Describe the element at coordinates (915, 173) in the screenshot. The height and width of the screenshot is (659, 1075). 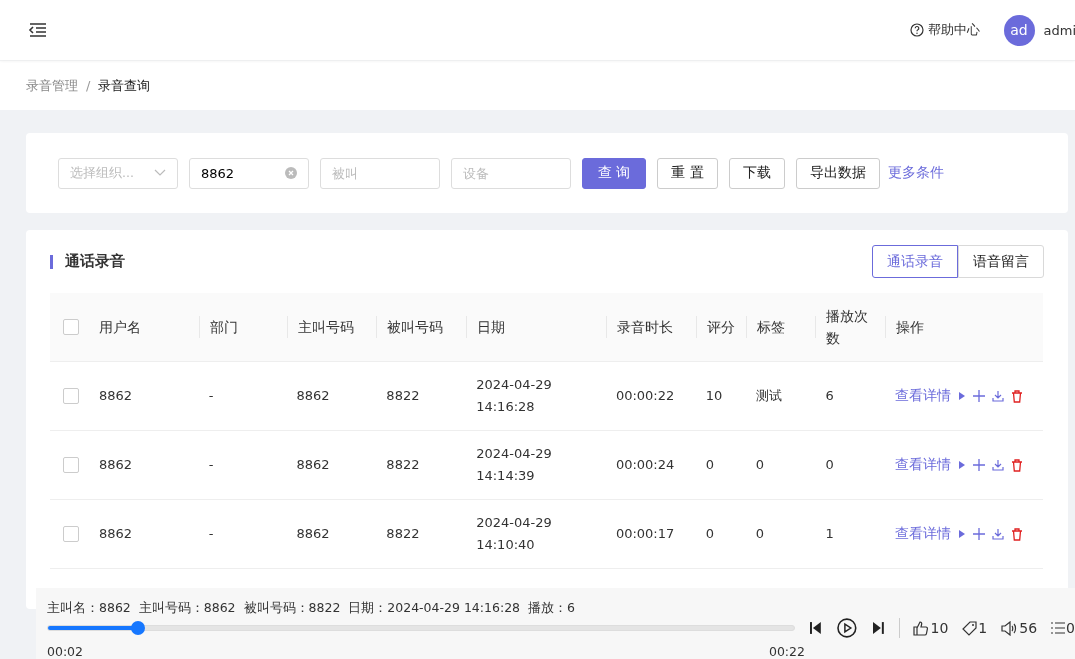
I see `more-filters-link: 更多条件` at that location.